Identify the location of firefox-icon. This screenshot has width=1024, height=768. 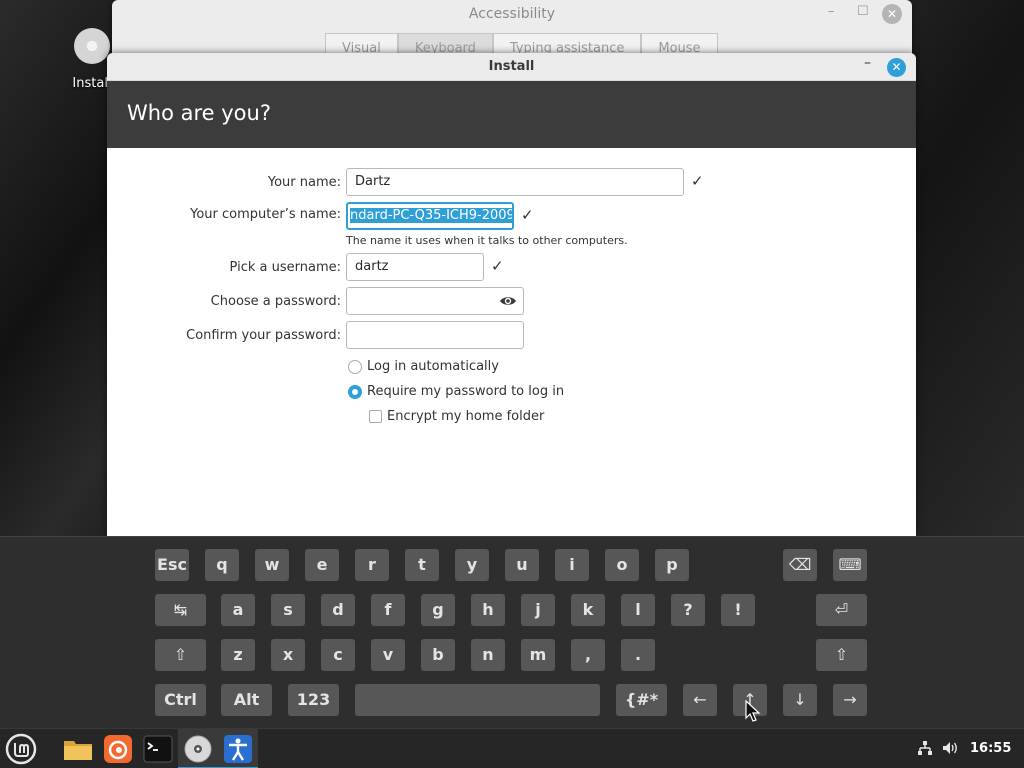
(118, 749).